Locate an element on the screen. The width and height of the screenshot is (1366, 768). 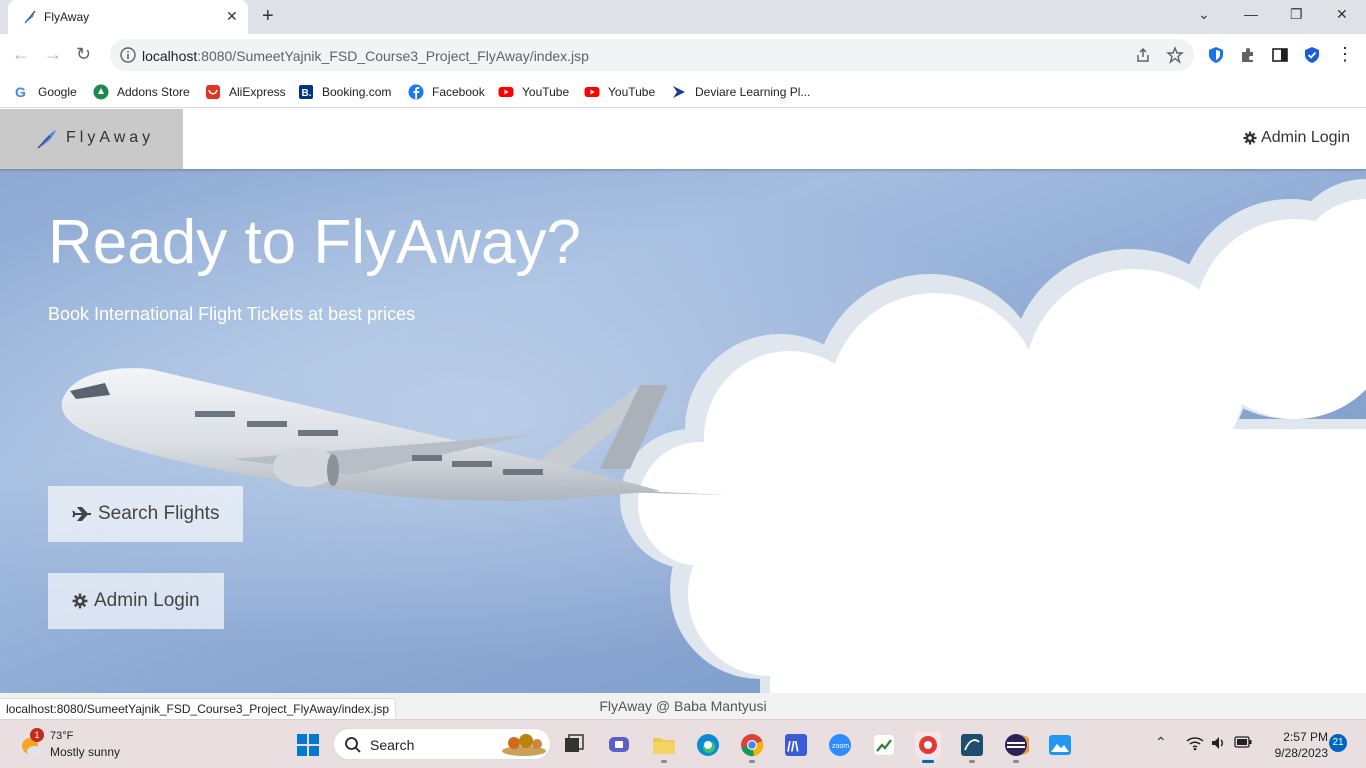
chrome-icon is located at coordinates (752, 745).